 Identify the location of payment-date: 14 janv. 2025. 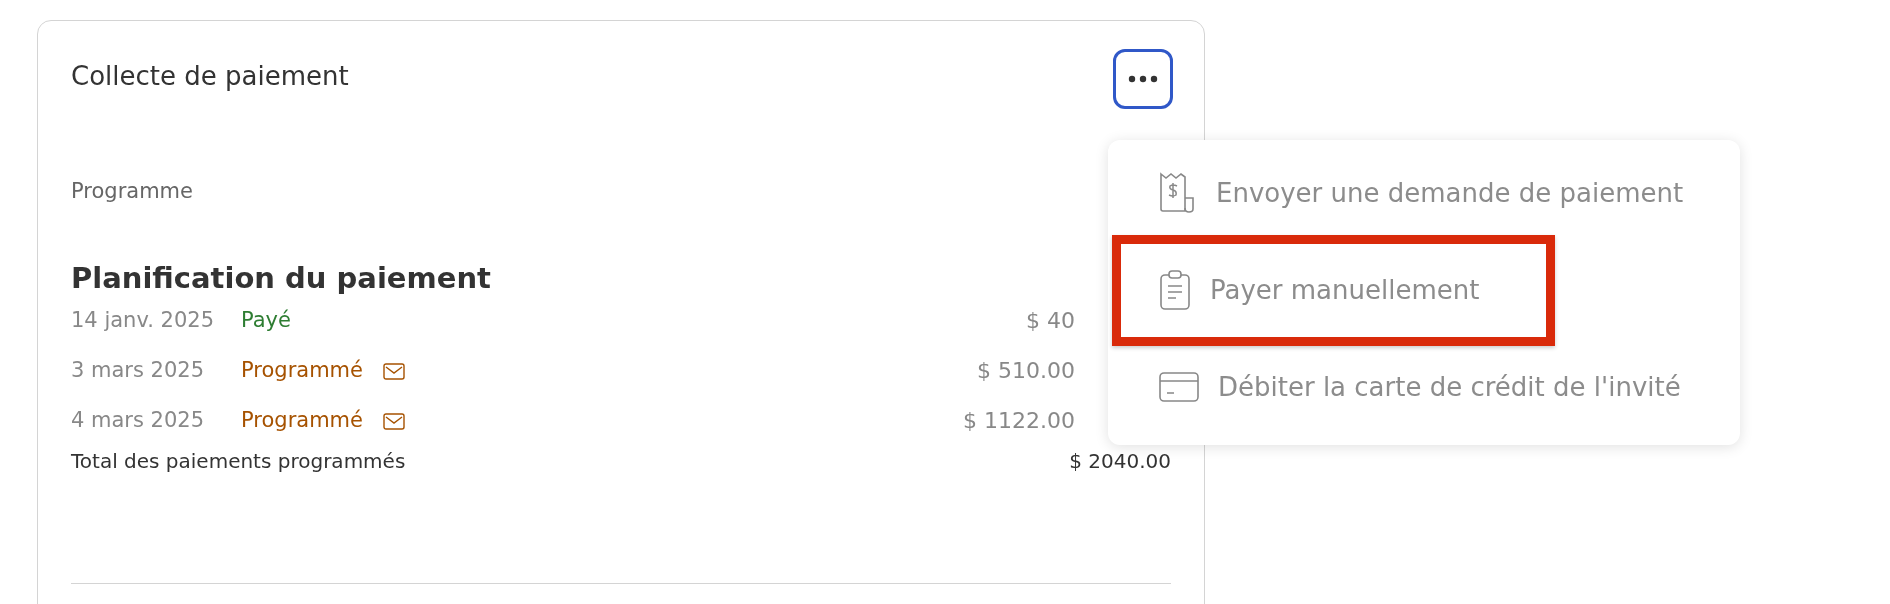
(143, 320).